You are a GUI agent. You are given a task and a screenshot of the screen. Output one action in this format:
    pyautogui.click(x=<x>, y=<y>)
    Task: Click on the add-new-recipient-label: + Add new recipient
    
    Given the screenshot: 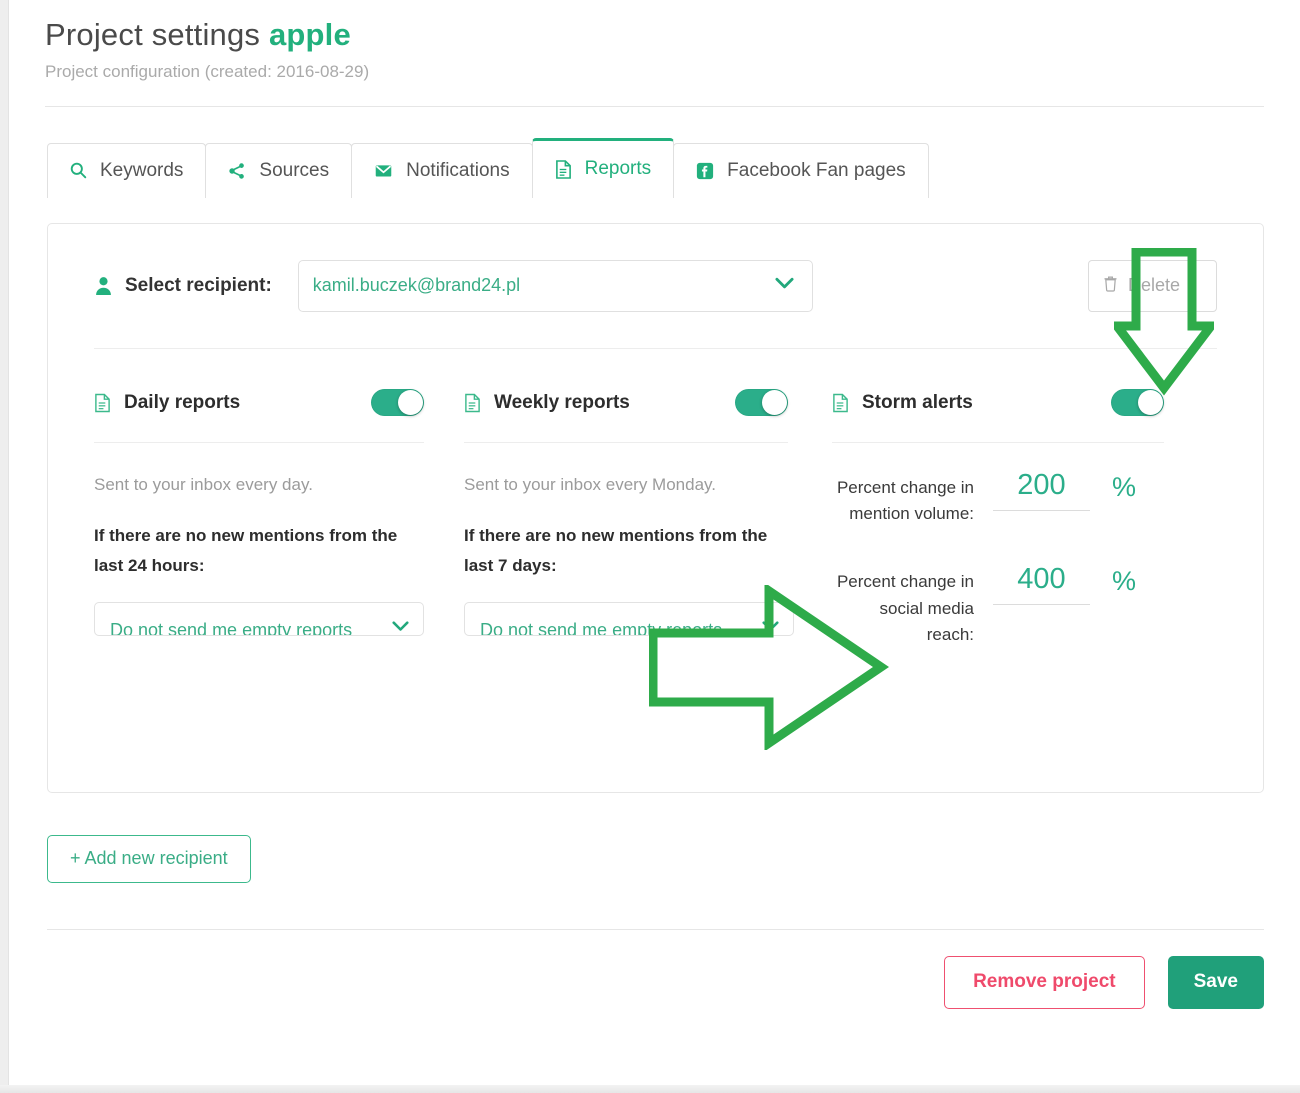 What is the action you would take?
    pyautogui.click(x=149, y=858)
    